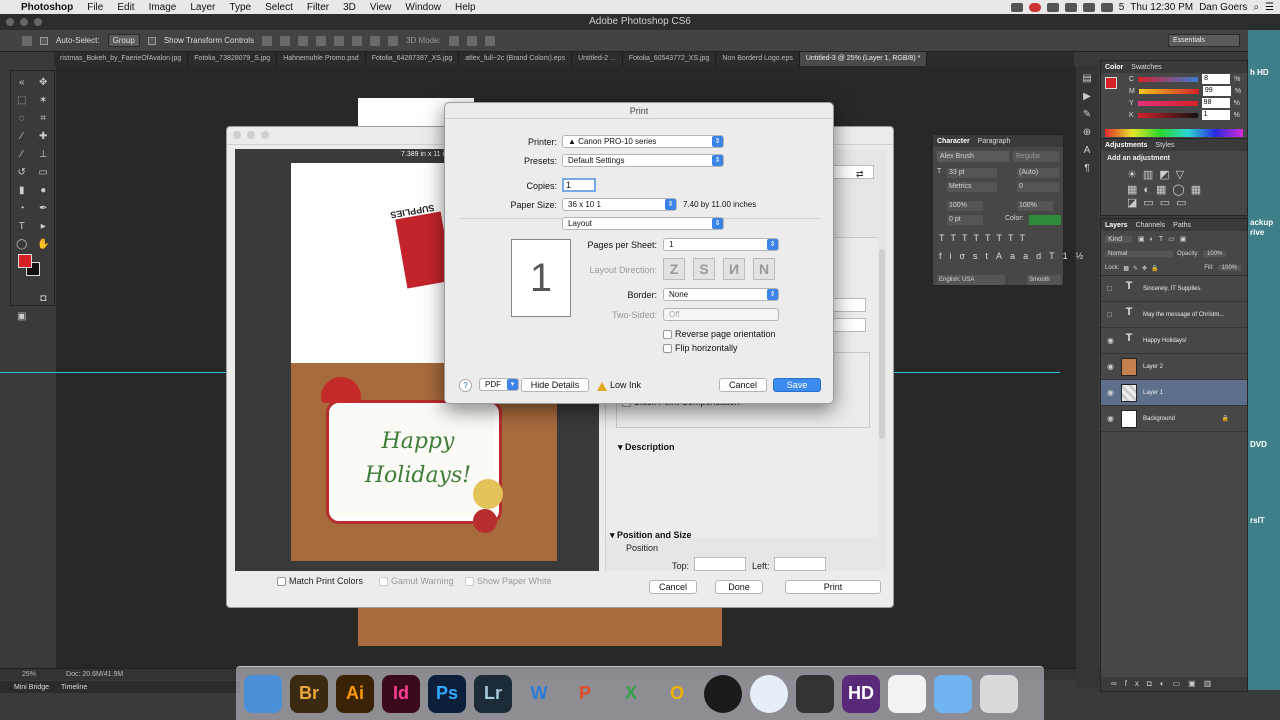 The image size is (1280, 720). I want to click on vscale-field: 100%, so click(965, 206).